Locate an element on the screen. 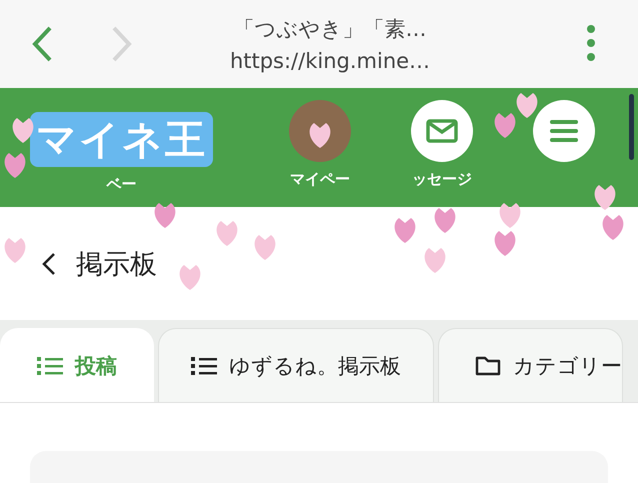  more-icon is located at coordinates (591, 44).